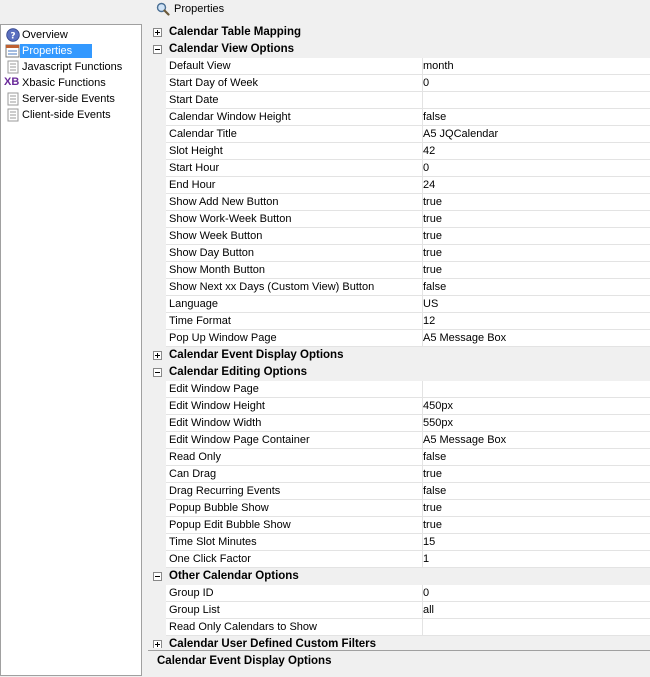  What do you see at coordinates (72, 51) in the screenshot?
I see `nav-item-properties: Properties` at bounding box center [72, 51].